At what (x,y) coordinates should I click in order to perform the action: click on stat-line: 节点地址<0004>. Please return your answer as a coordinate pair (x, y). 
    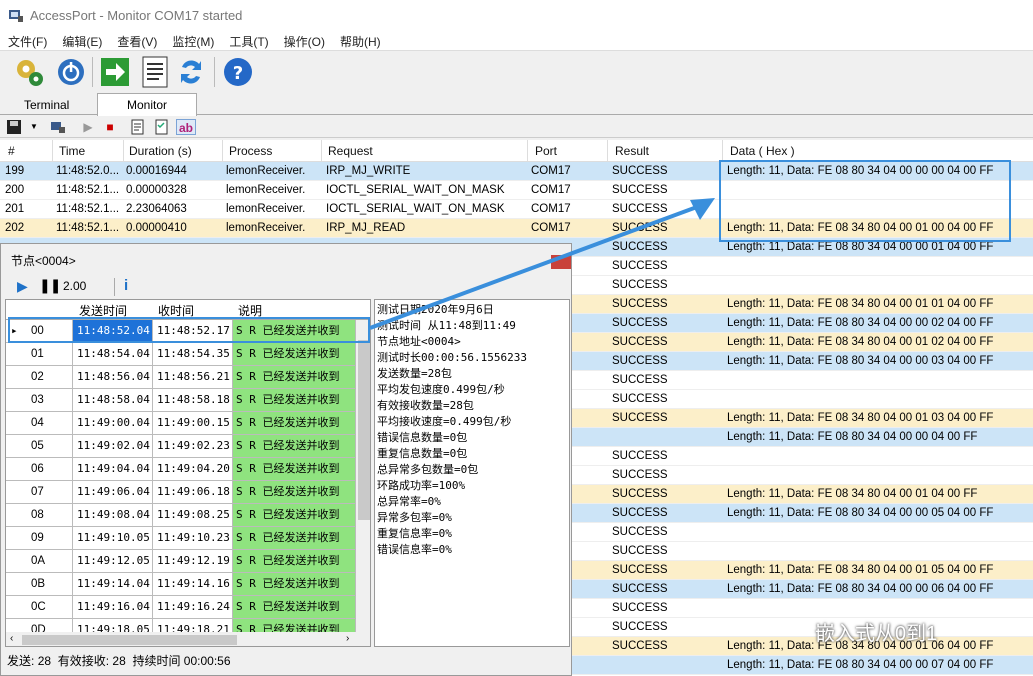
    Looking at the image, I should click on (419, 341).